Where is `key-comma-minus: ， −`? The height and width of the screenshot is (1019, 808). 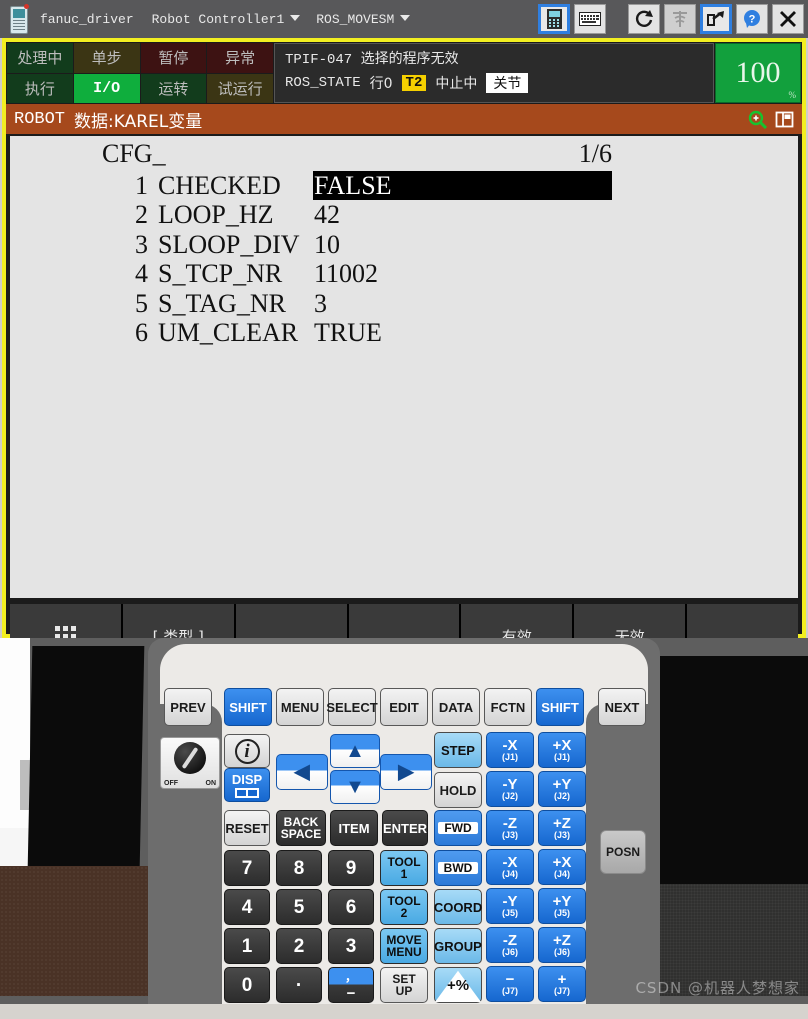 key-comma-minus: ， − is located at coordinates (351, 985).